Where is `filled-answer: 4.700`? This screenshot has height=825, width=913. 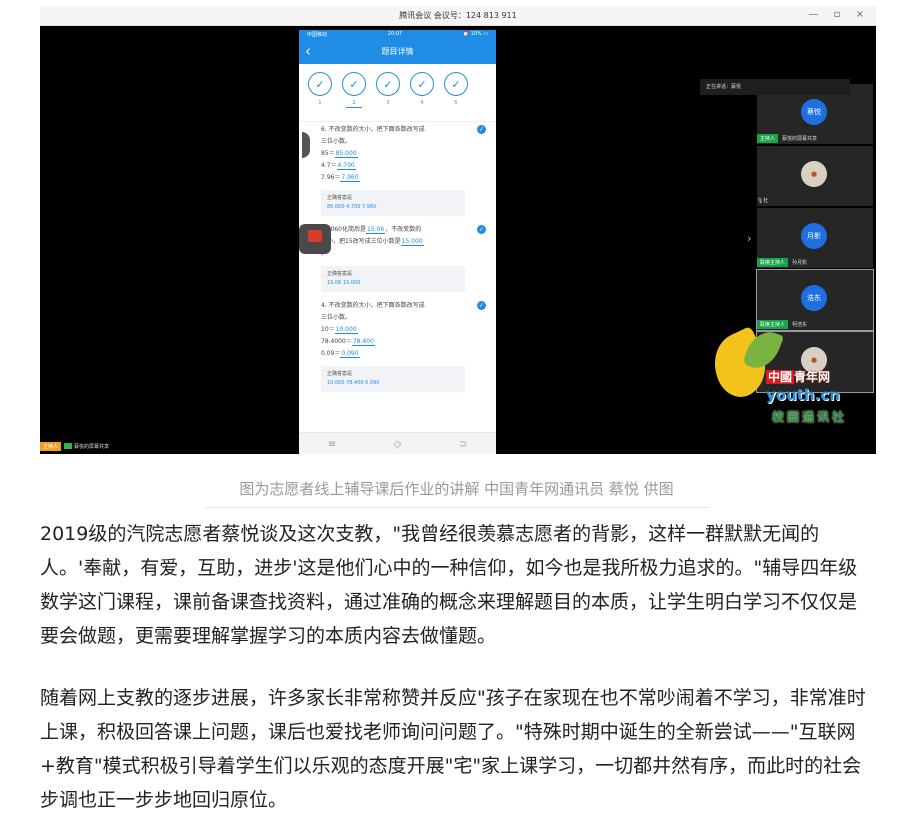
filled-answer: 4.700 is located at coordinates (346, 166).